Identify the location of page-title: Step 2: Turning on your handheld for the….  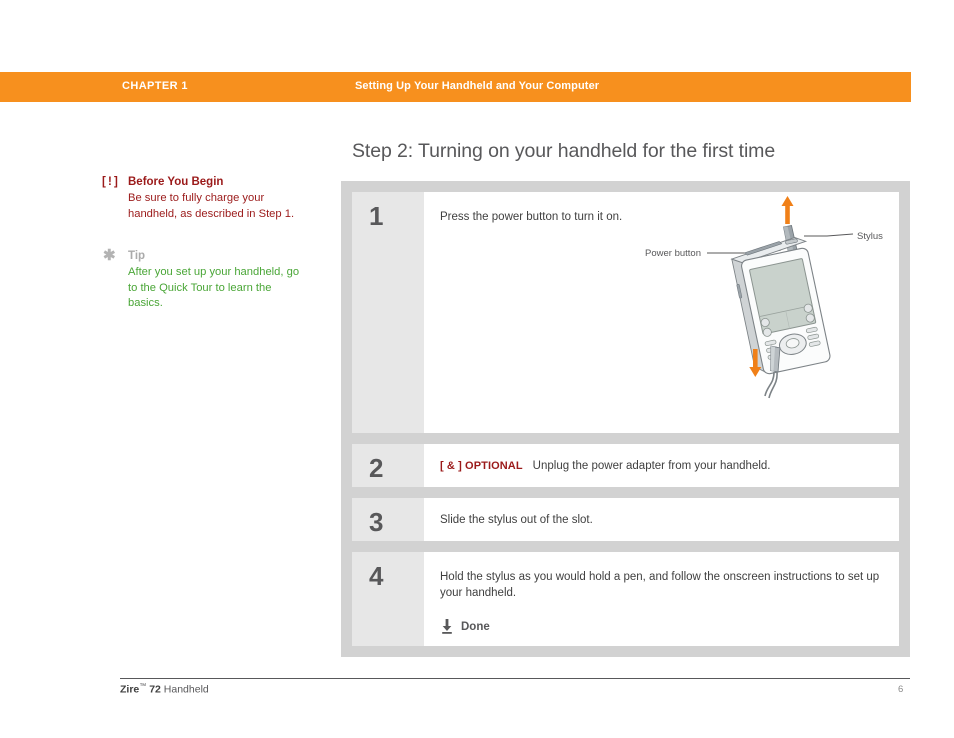
(564, 151).